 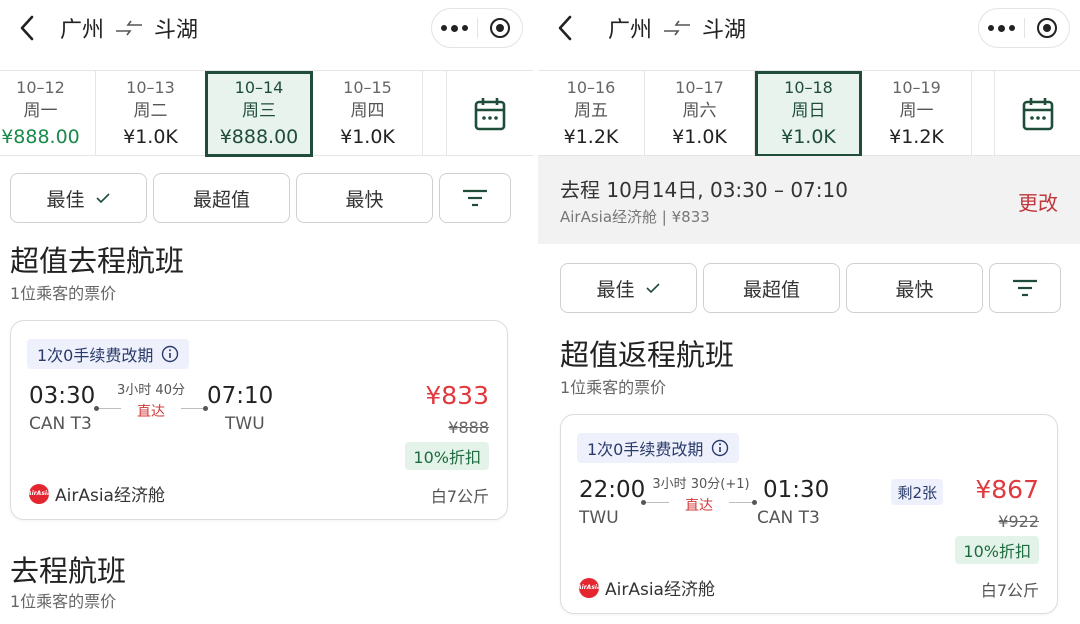 What do you see at coordinates (63, 601) in the screenshot?
I see `section2-subtitle: 1位乘客的票价` at bounding box center [63, 601].